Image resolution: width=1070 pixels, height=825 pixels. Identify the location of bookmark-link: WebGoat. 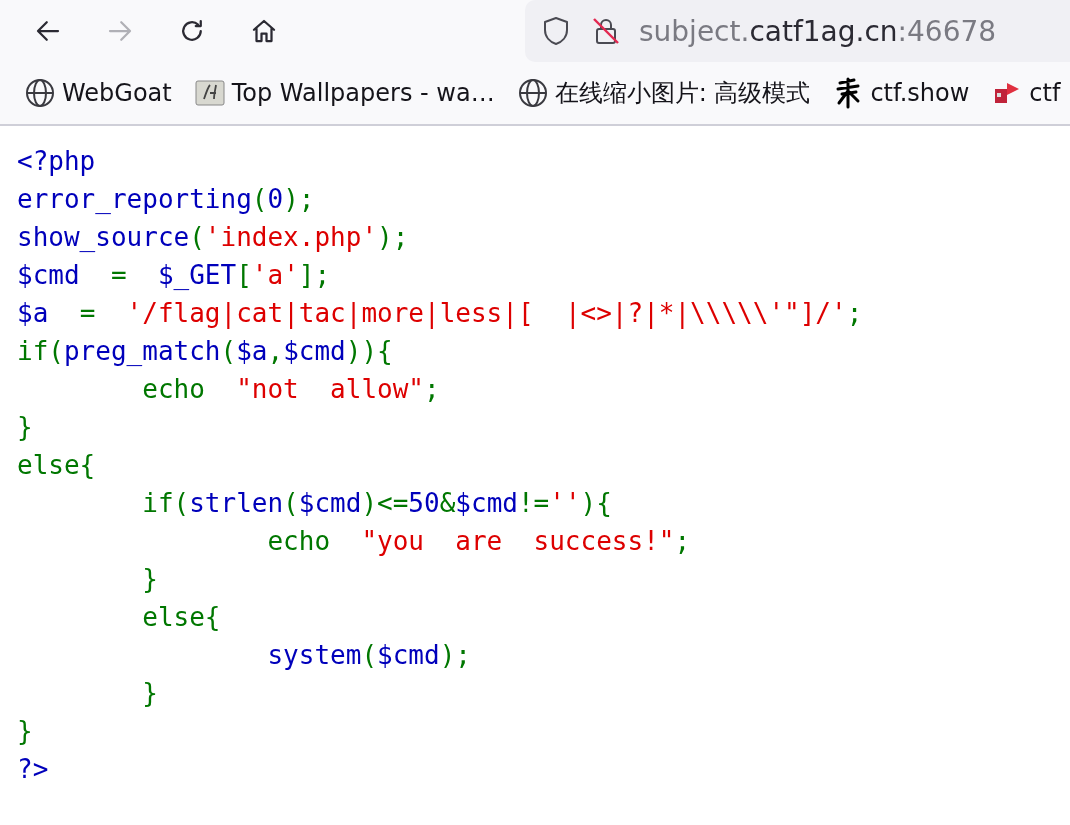
(117, 93).